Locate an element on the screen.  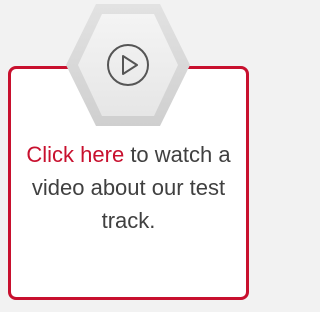
play-button is located at coordinates (128, 65).